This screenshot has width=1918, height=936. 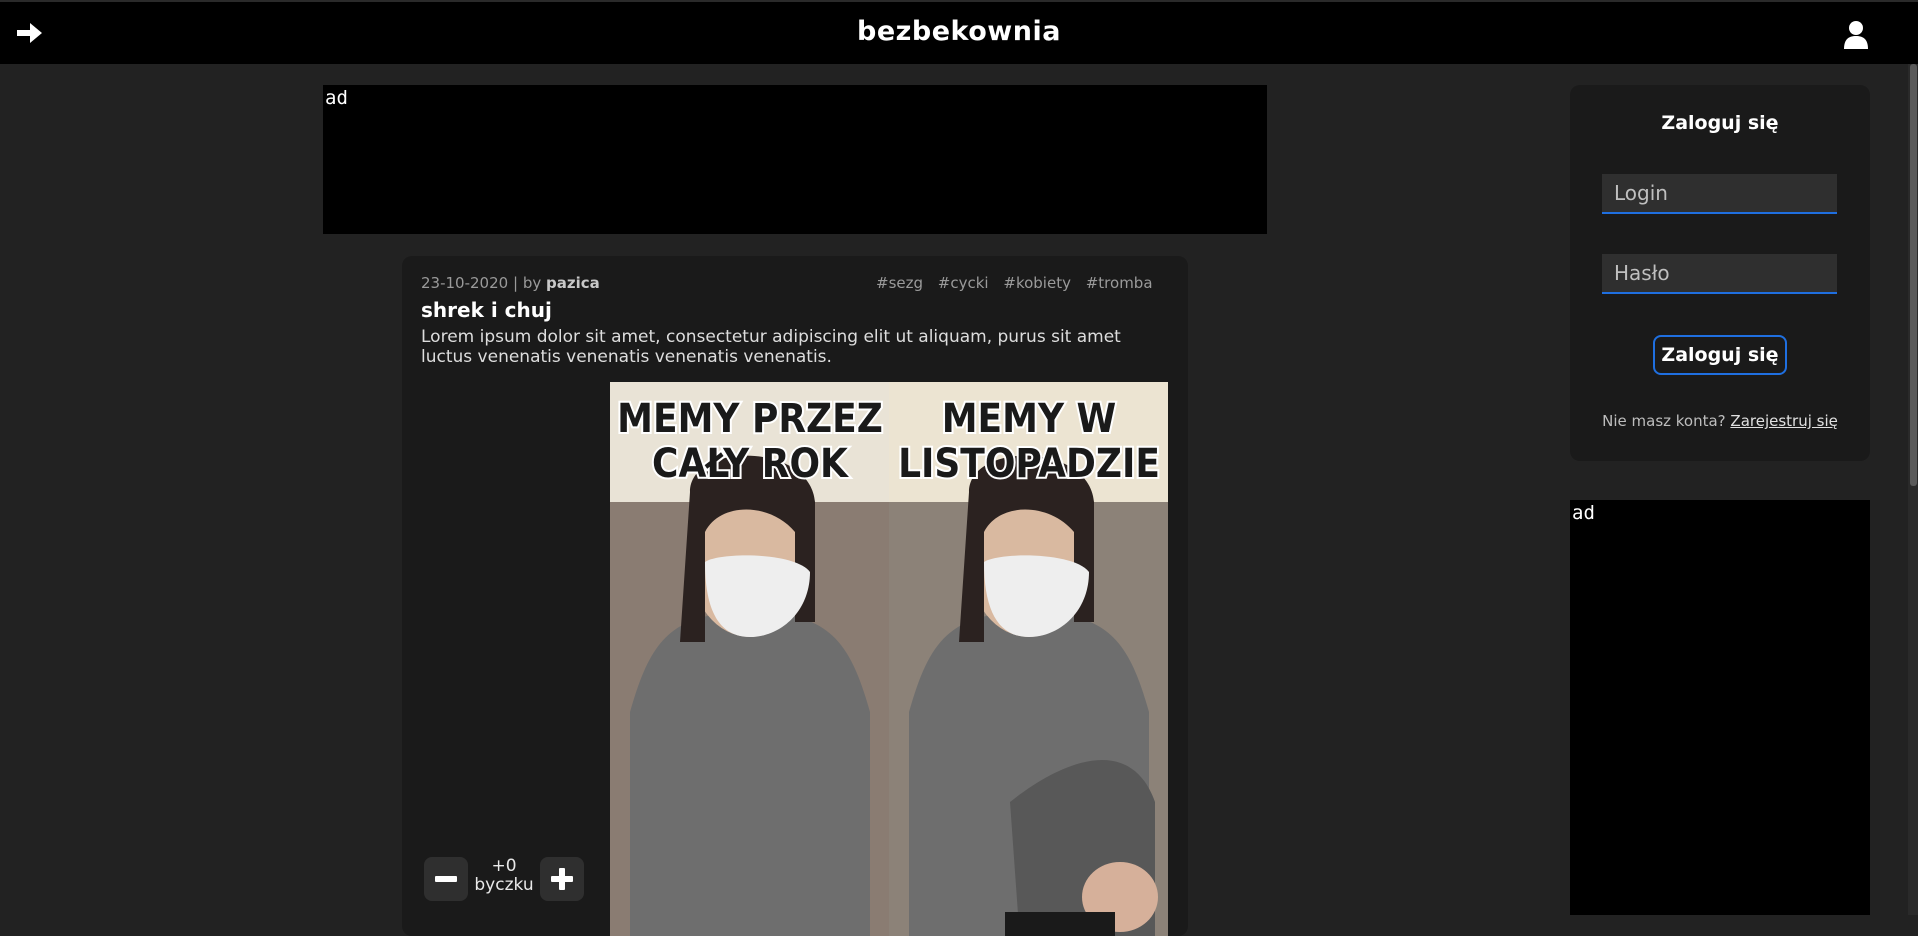 I want to click on post-title: shrek i chuj, so click(x=486, y=310).